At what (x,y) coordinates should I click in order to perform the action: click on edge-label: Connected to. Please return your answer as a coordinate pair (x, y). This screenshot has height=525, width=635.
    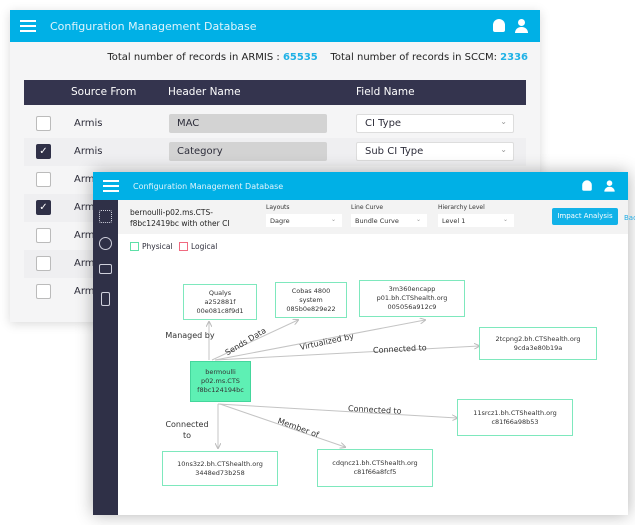
    Looking at the image, I should click on (187, 430).